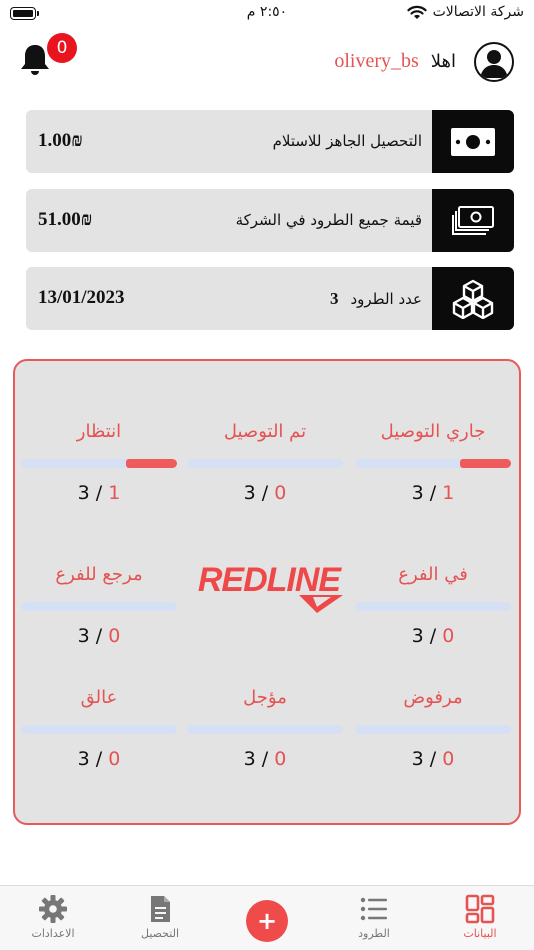  Describe the element at coordinates (270, 141) in the screenshot. I see `card-ready-collection: التحصيل الجاهز للاستلام 1.00₪` at that location.